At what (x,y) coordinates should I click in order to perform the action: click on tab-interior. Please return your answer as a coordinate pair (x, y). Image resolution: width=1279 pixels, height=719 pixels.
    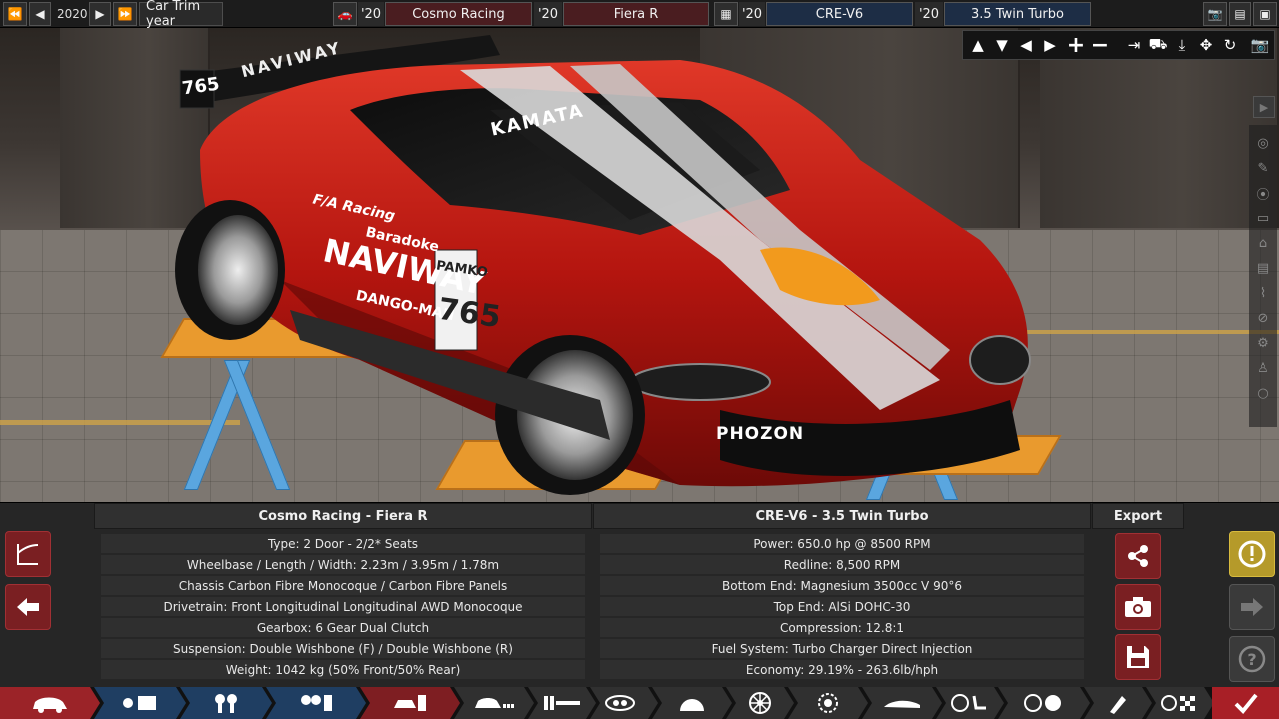
    Looking at the image, I should click on (692, 703).